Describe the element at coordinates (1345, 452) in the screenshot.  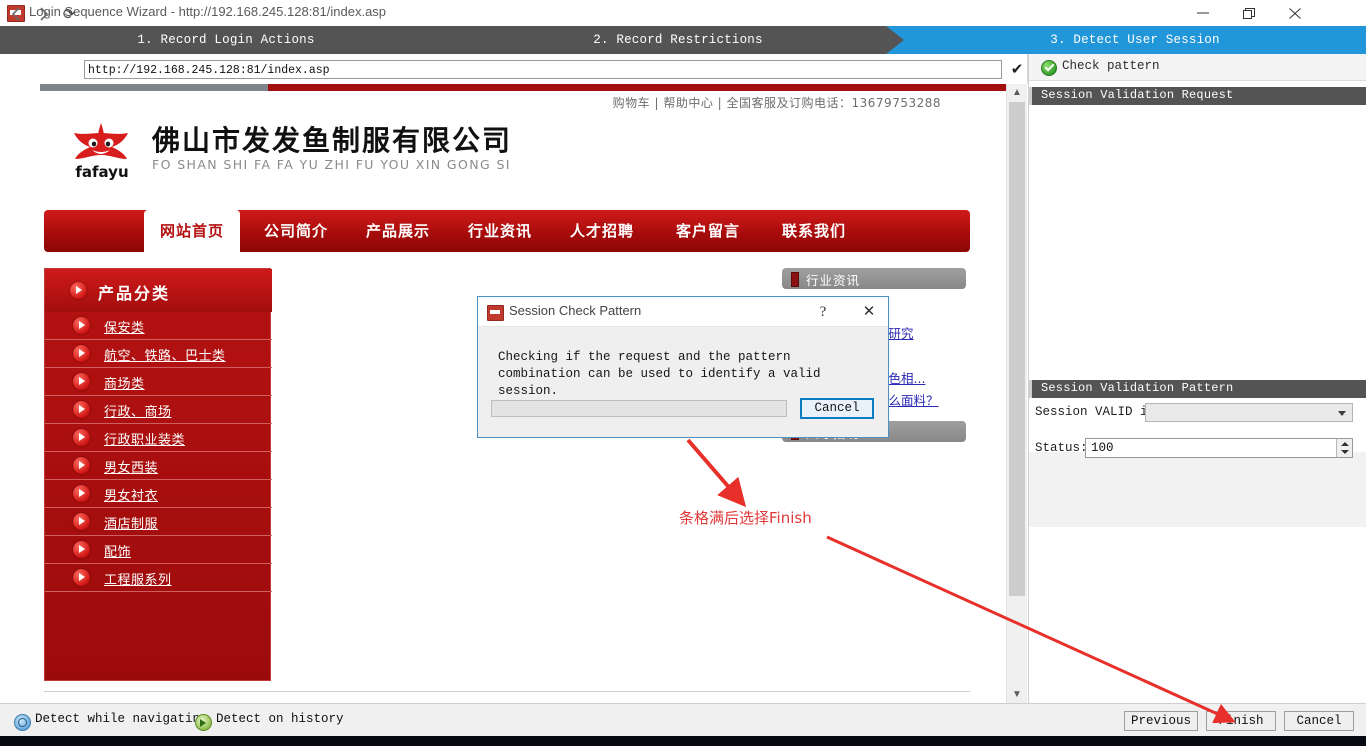
I see `stepper-down-icon` at that location.